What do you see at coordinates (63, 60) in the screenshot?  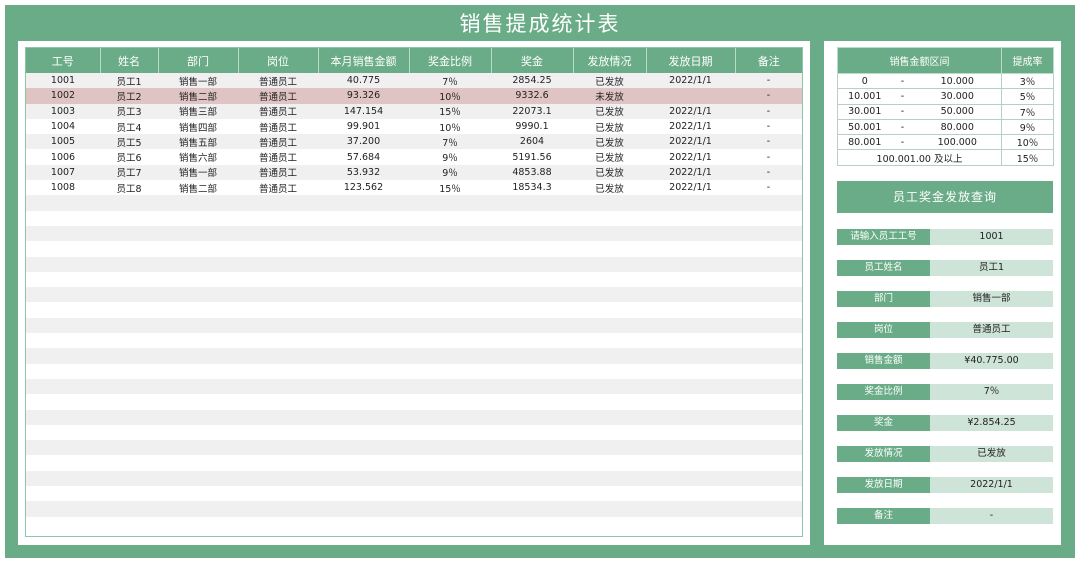 I see `column-header: 工号` at bounding box center [63, 60].